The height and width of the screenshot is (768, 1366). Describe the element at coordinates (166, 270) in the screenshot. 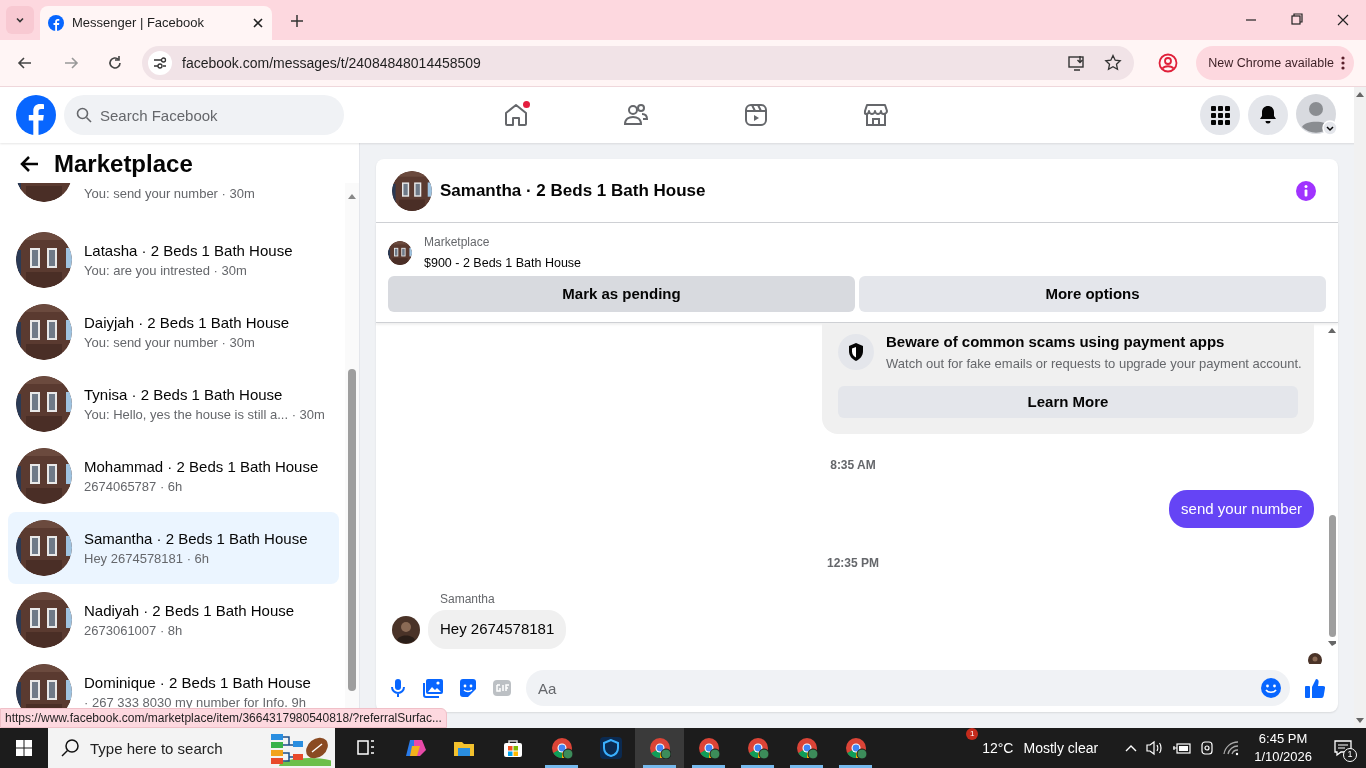

I see `message-preview: You: are you intrested · 30m` at that location.